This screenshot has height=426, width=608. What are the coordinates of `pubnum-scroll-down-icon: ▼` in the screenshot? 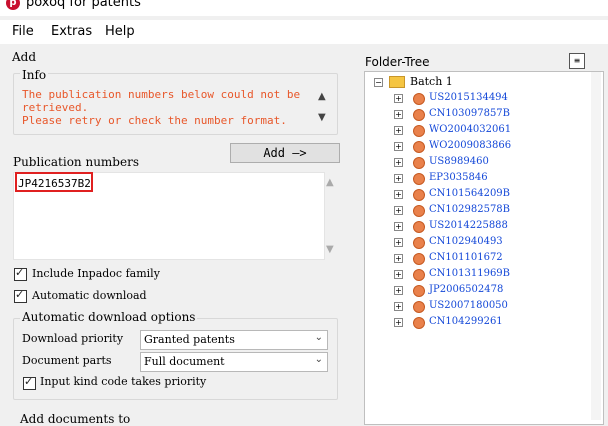 It's located at (330, 249).